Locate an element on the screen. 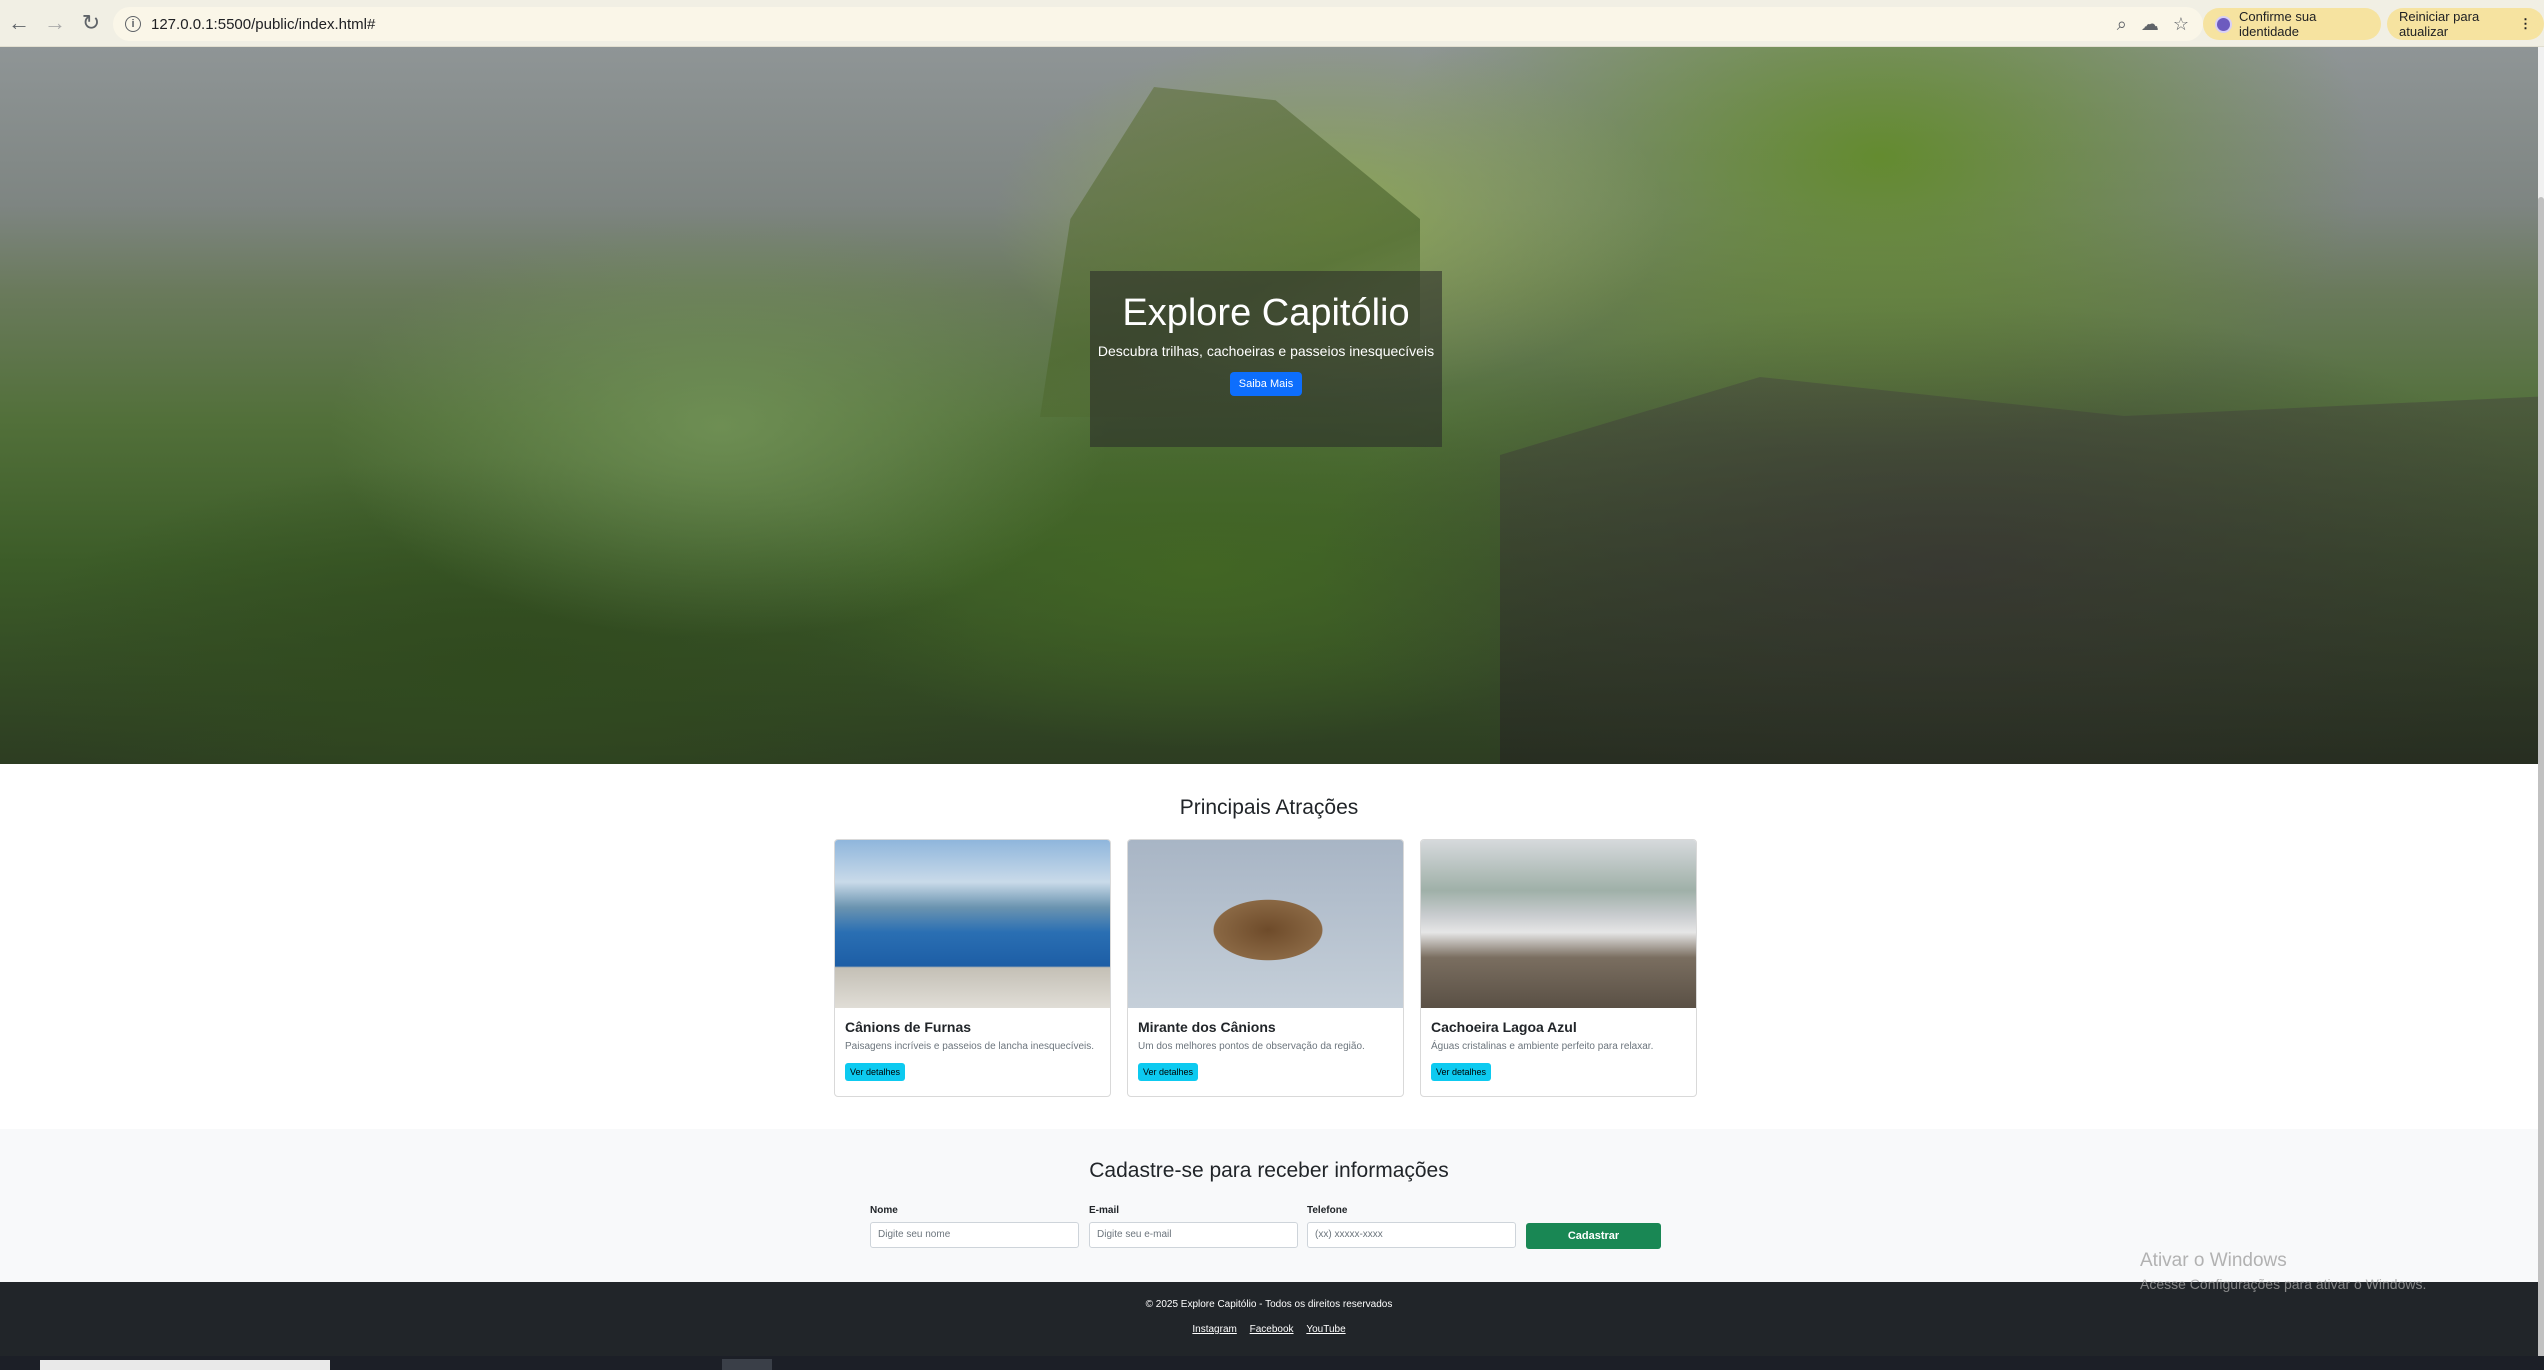 This screenshot has width=2544, height=1370. attractions-heading: Principais Atrações is located at coordinates (1269, 807).